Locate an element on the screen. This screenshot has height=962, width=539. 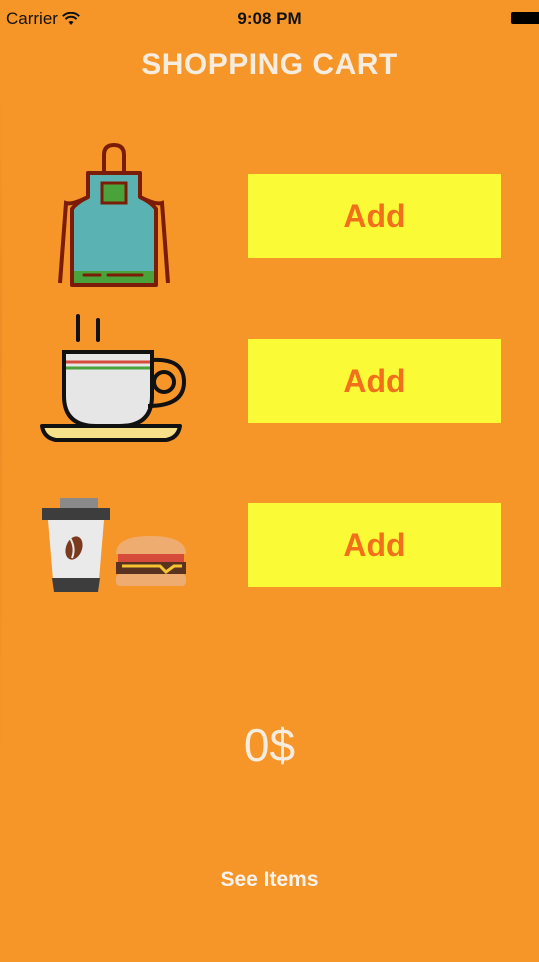
window-edge is located at coordinates (1, 430).